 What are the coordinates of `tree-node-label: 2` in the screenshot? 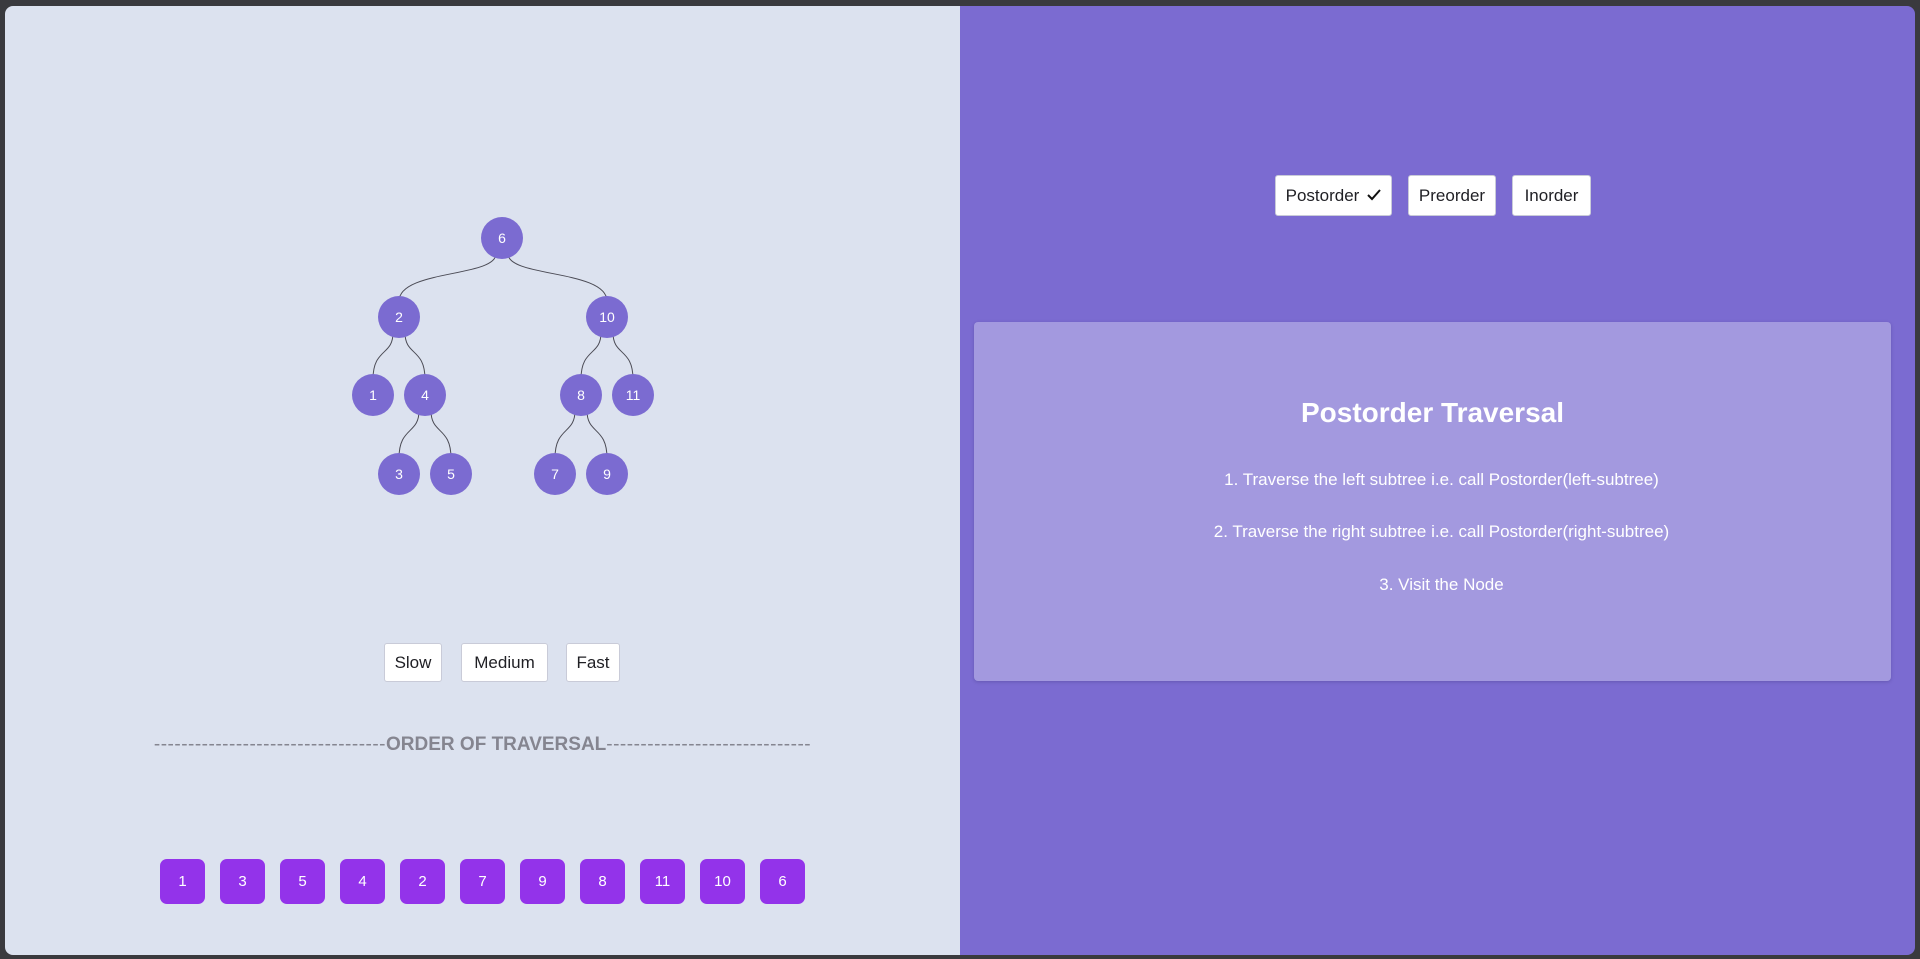 It's located at (399, 317).